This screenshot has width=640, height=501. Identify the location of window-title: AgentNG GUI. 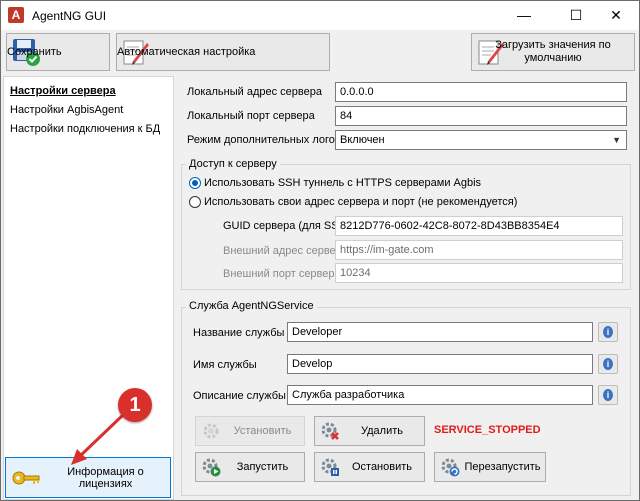
(69, 16).